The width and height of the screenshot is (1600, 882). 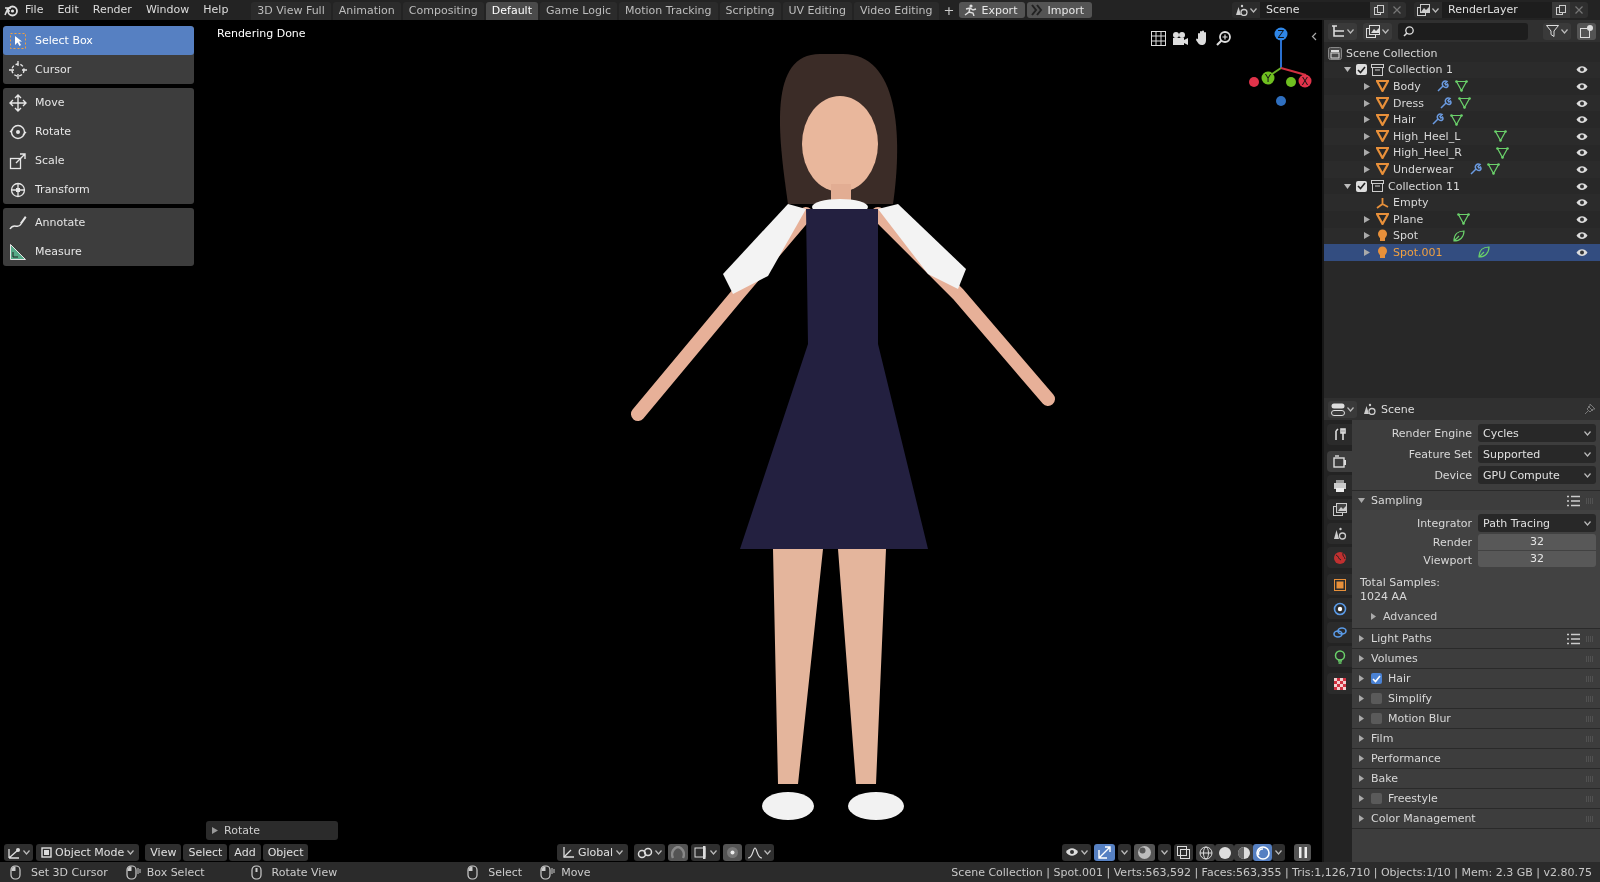 What do you see at coordinates (949, 10) in the screenshot?
I see `add-workspace-button: +` at bounding box center [949, 10].